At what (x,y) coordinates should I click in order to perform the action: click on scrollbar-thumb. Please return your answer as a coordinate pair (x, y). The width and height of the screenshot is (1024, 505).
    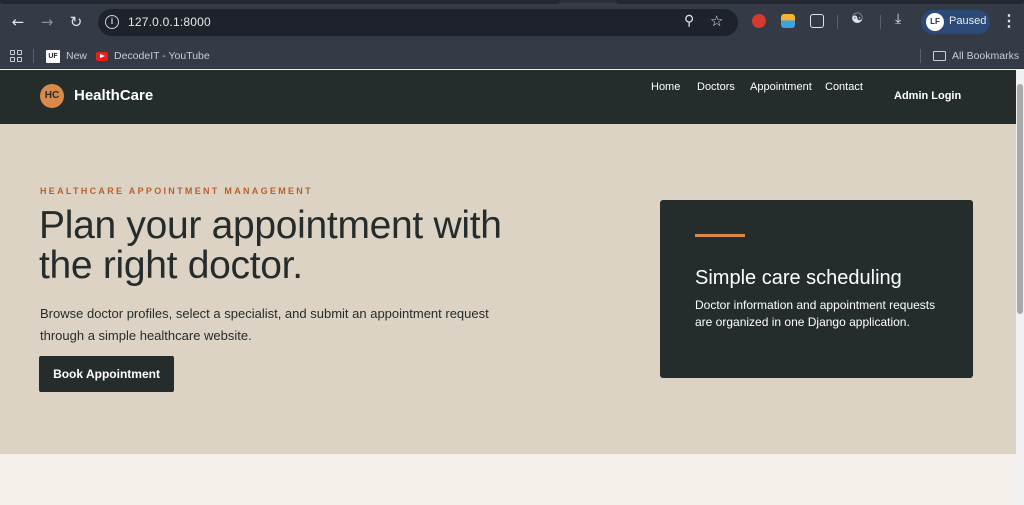
    Looking at the image, I should click on (1020, 199).